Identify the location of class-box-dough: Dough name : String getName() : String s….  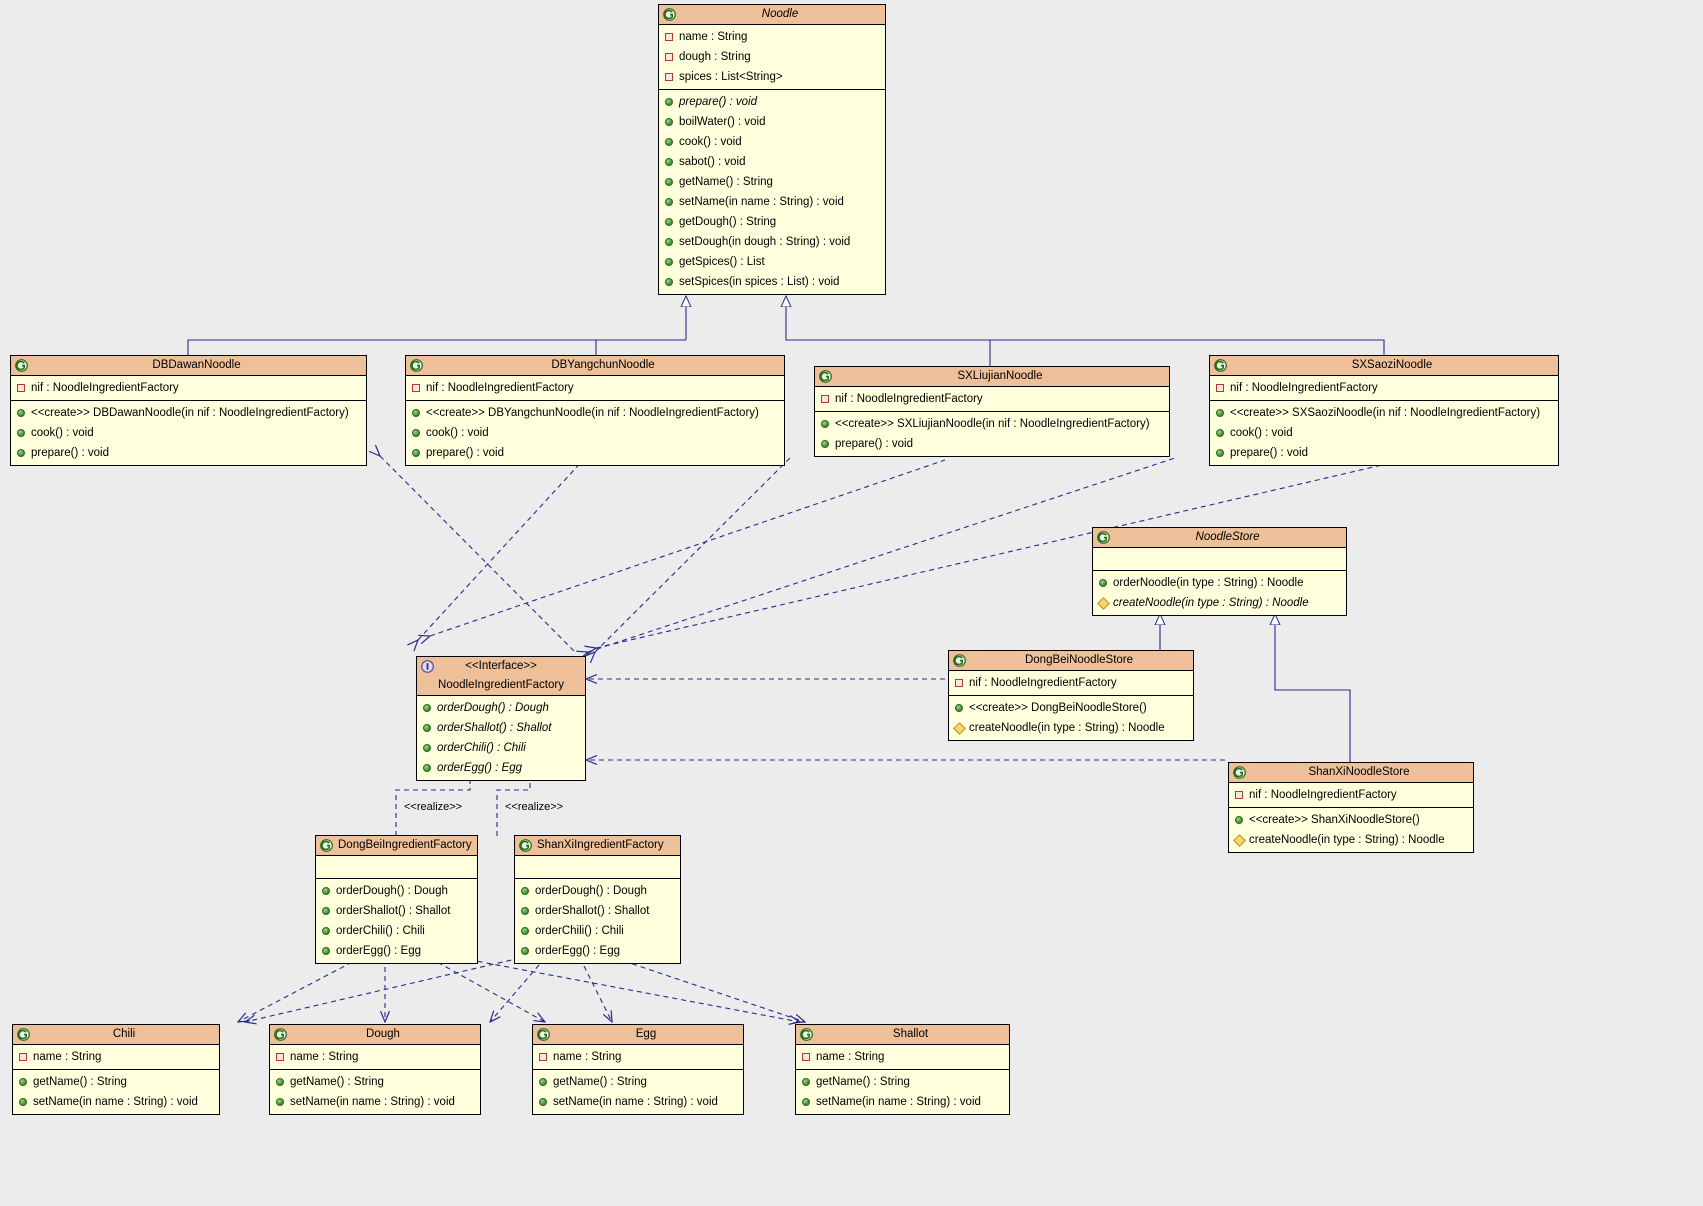
(375, 1069).